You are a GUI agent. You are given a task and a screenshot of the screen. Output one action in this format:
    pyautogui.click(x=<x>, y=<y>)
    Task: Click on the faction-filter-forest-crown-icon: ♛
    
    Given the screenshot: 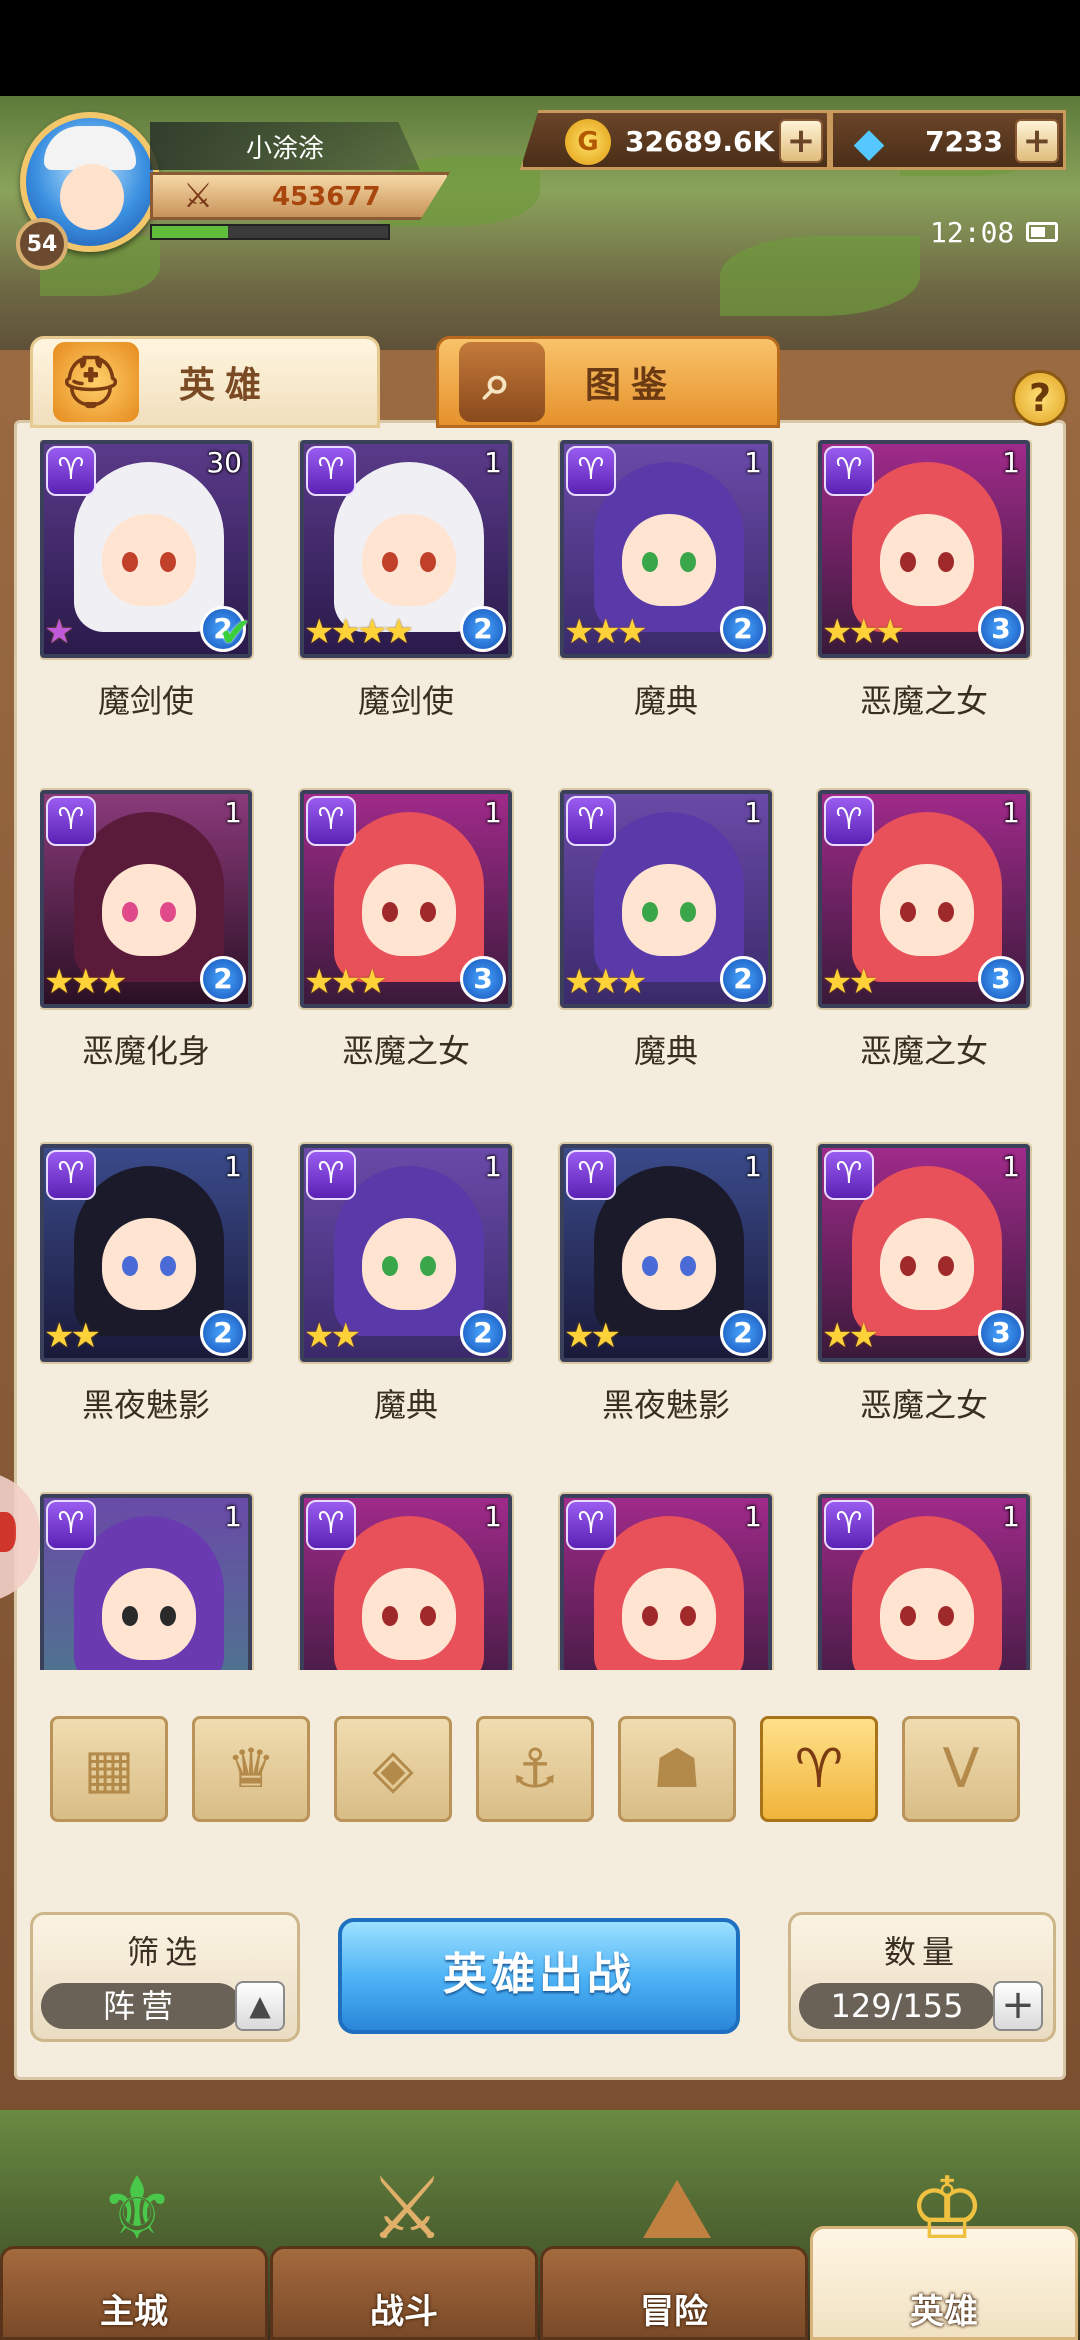 What is the action you would take?
    pyautogui.click(x=251, y=1769)
    